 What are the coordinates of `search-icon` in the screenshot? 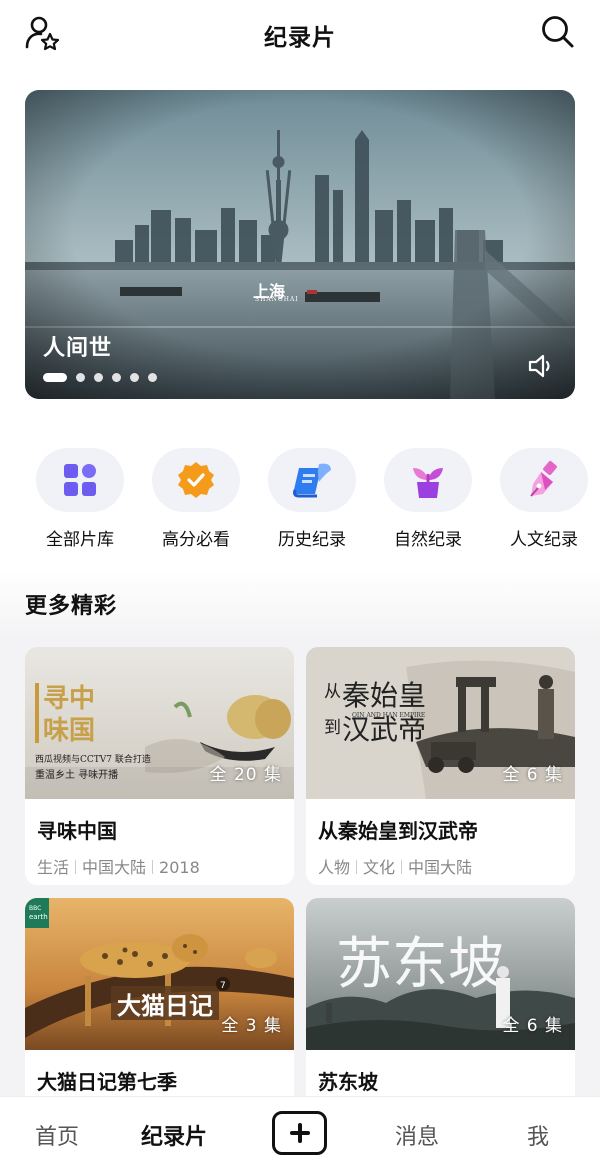 It's located at (558, 32).